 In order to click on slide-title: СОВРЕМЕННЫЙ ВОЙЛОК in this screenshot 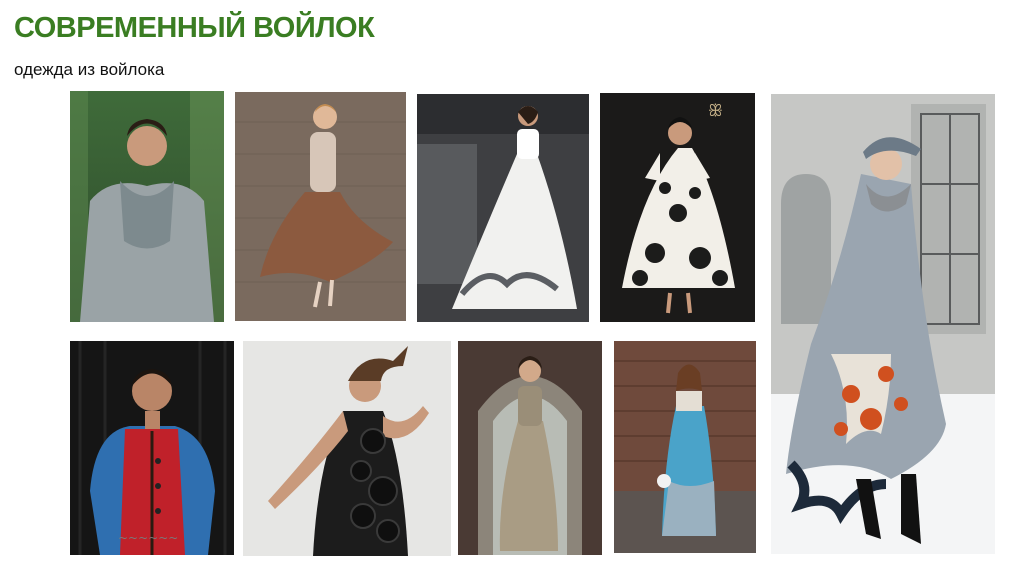, I will do `click(194, 28)`.